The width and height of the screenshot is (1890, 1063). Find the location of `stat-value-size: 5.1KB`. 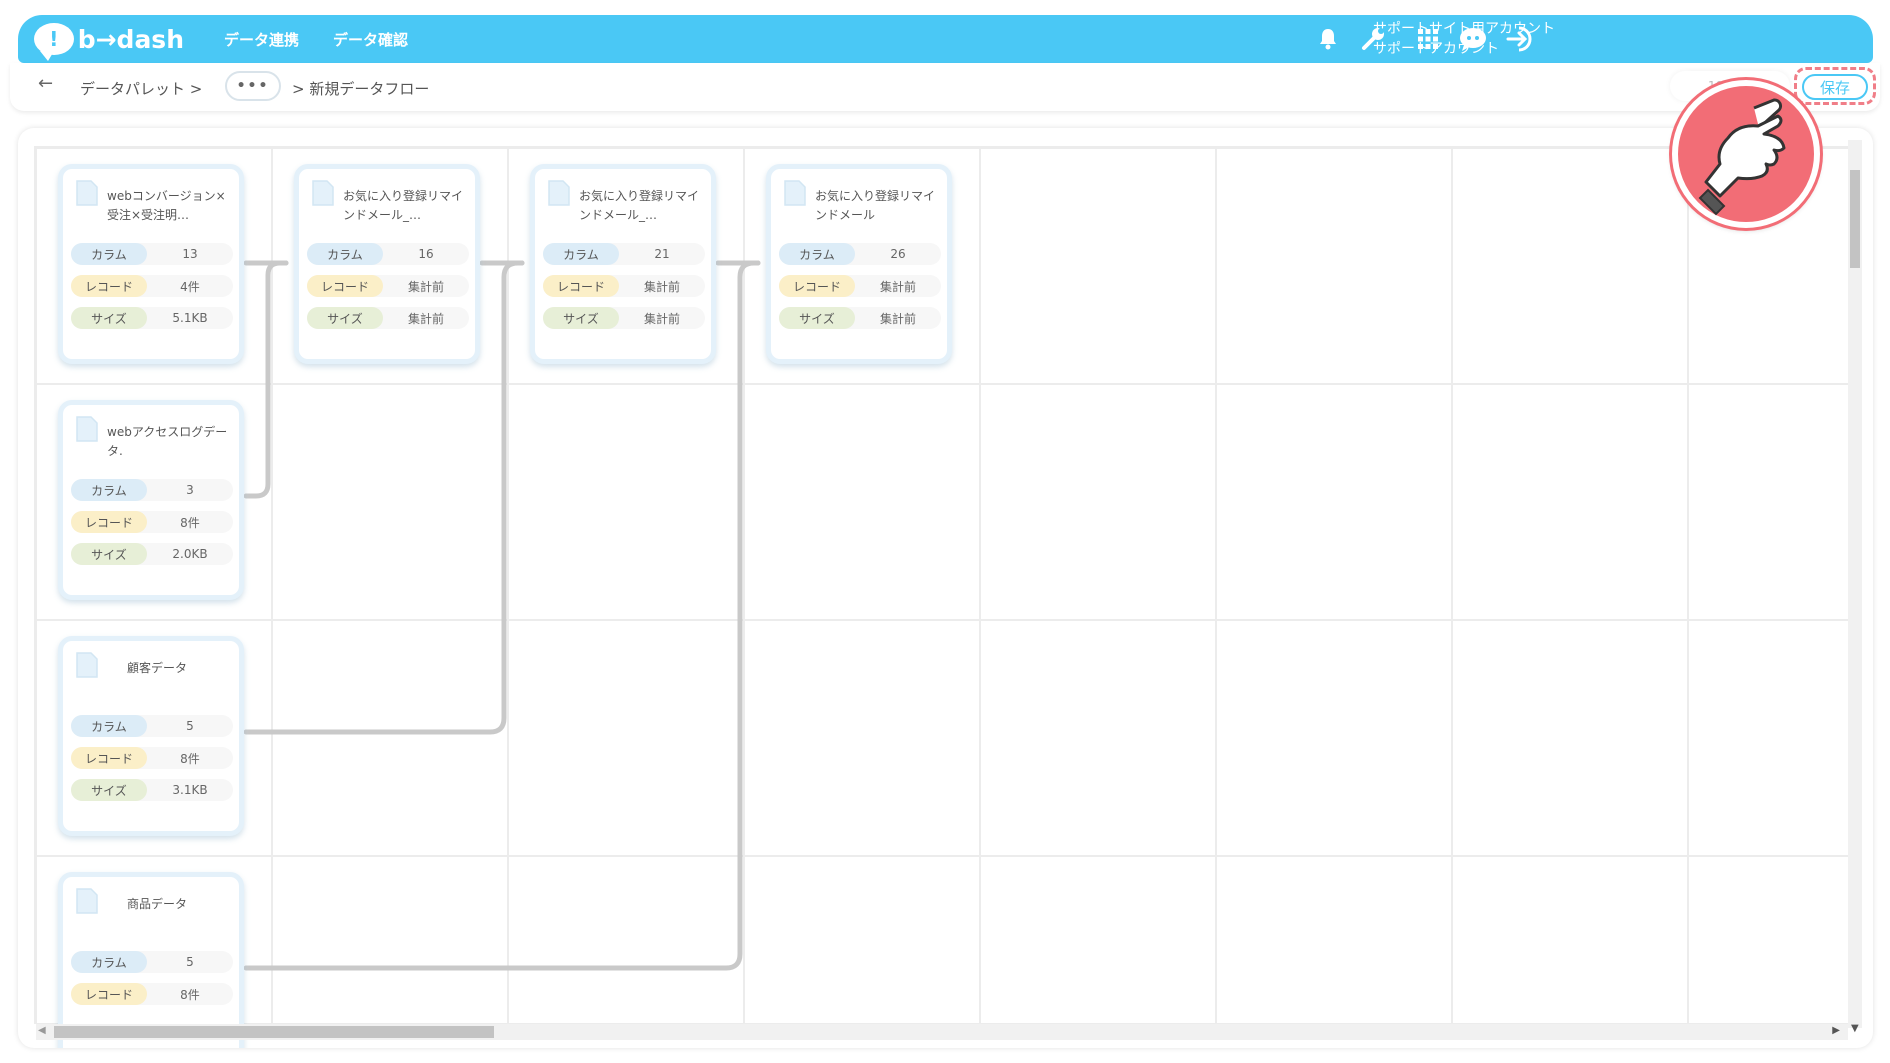

stat-value-size: 5.1KB is located at coordinates (190, 318).